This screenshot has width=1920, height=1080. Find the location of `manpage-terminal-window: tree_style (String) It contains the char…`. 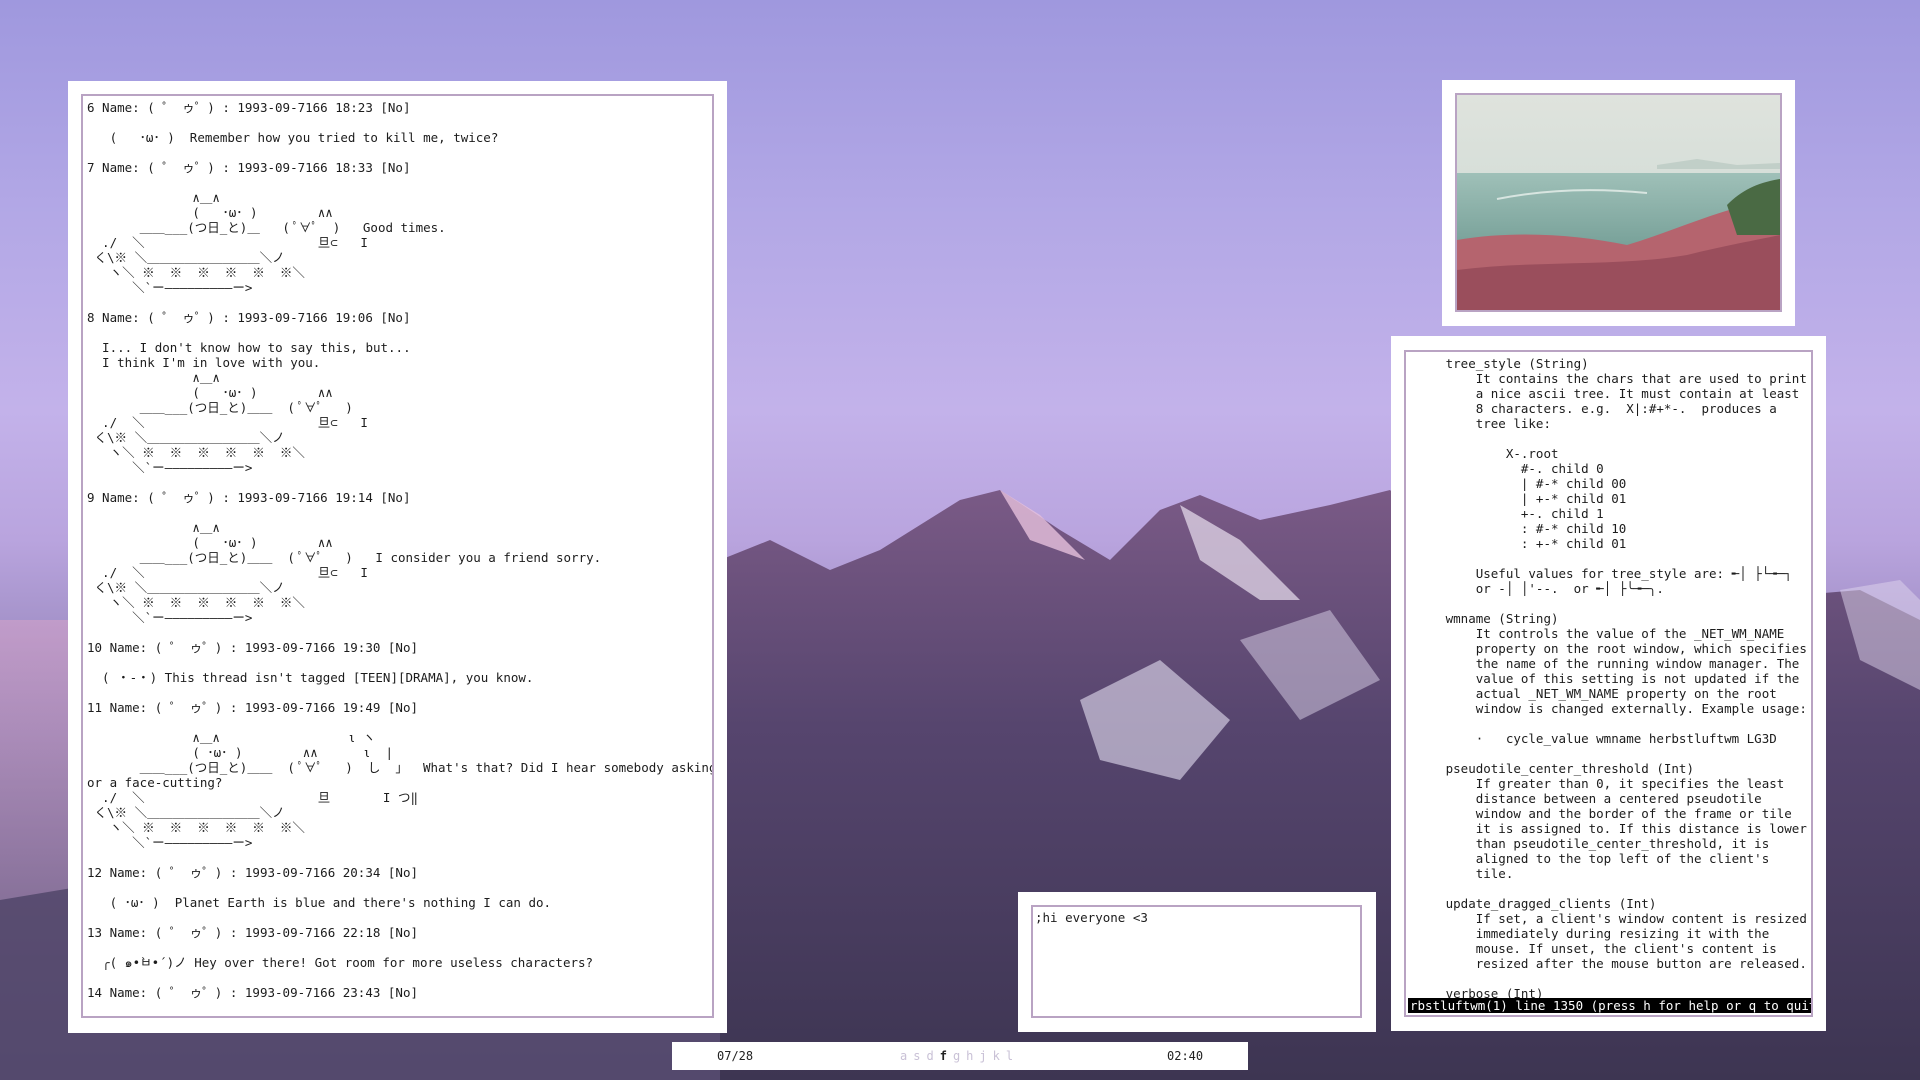

manpage-terminal-window: tree_style (String) It contains the char… is located at coordinates (1608, 683).